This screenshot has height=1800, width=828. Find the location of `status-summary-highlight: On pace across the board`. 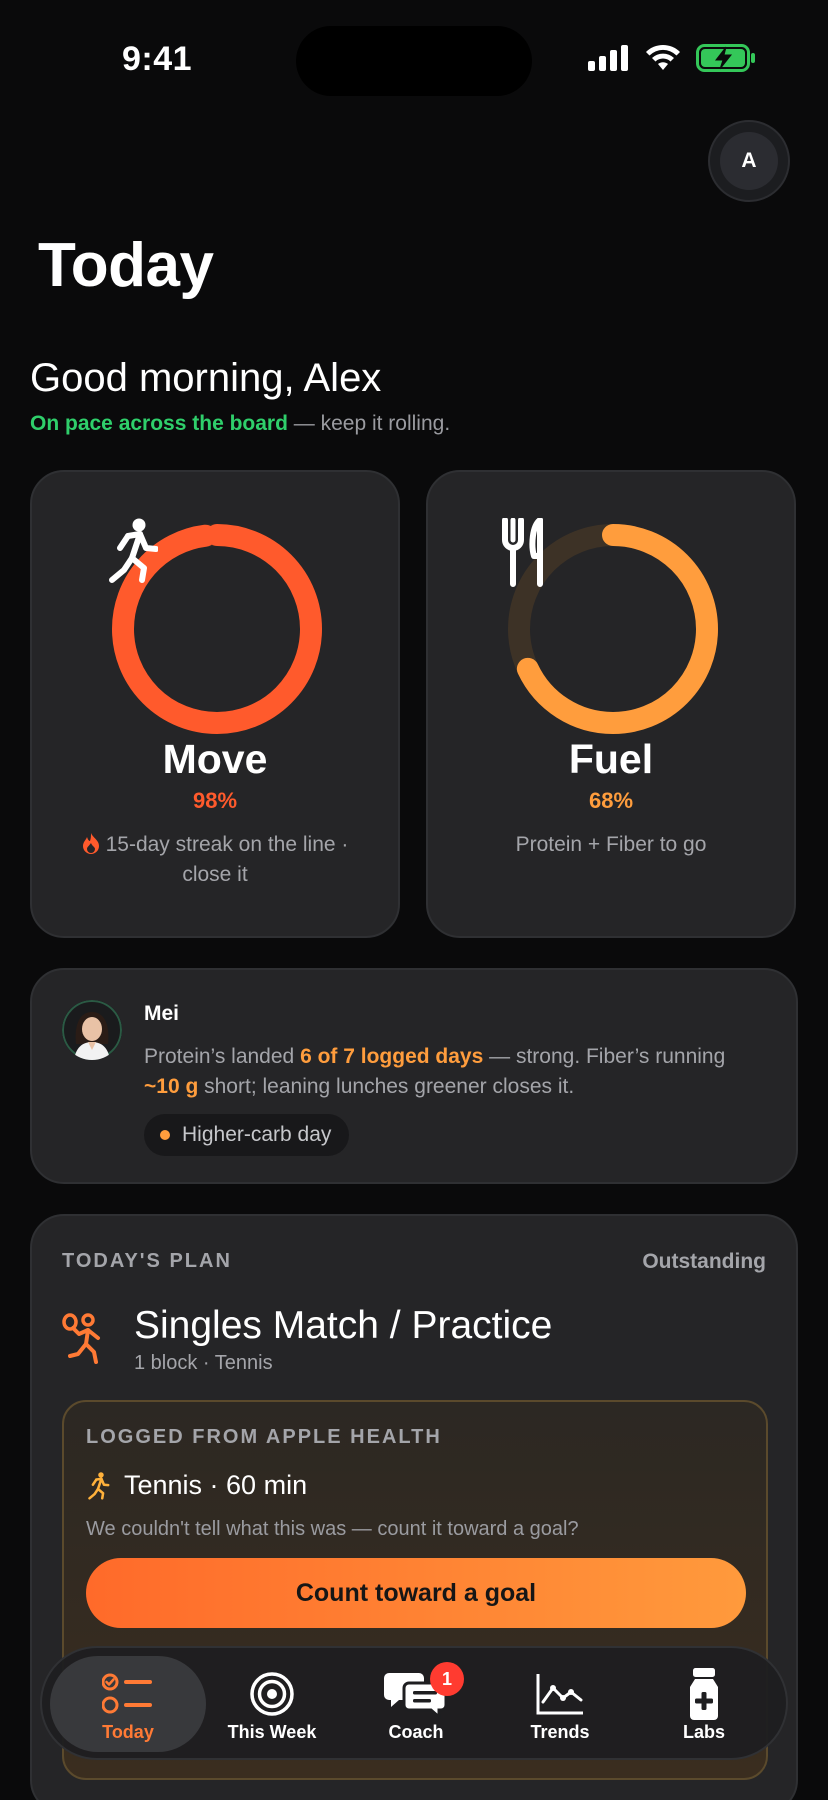

status-summary-highlight: On pace across the board is located at coordinates (159, 423).